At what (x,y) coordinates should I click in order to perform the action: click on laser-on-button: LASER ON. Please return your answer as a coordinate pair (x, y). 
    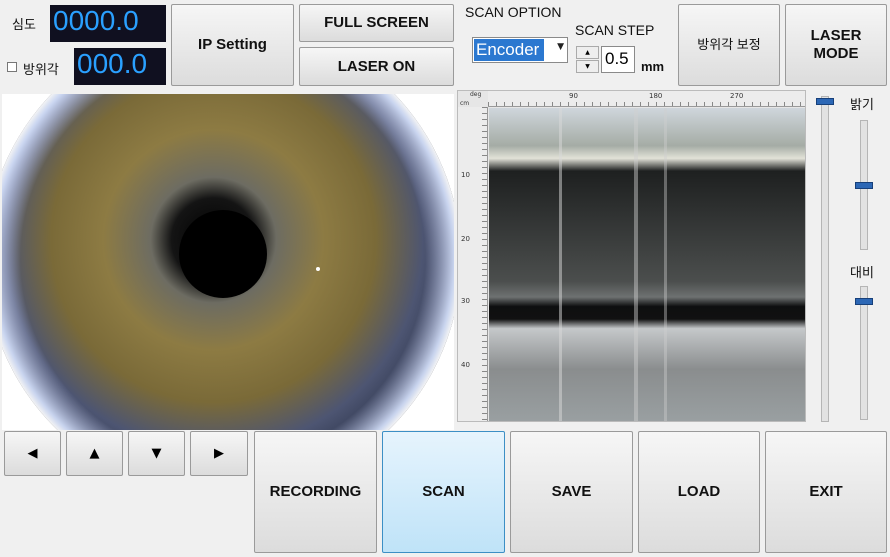
    Looking at the image, I should click on (376, 66).